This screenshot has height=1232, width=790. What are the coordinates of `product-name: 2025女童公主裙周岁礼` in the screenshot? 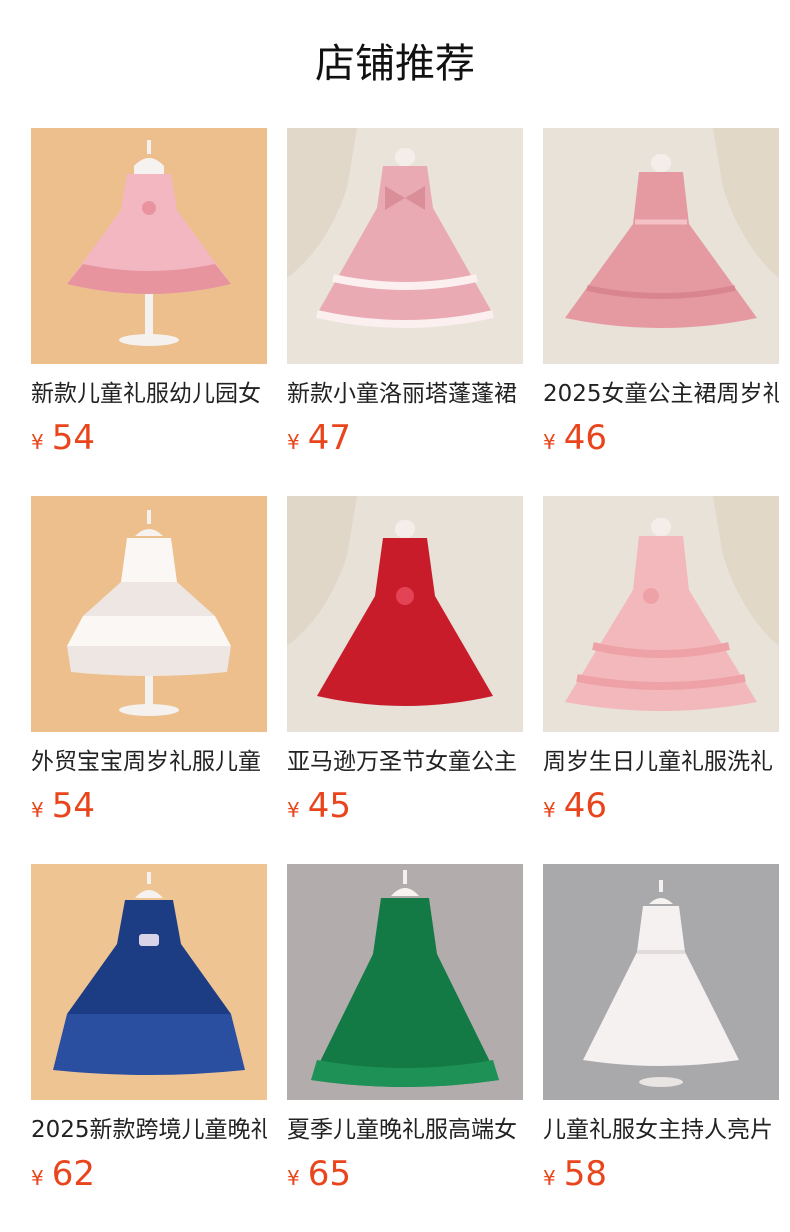 It's located at (661, 394).